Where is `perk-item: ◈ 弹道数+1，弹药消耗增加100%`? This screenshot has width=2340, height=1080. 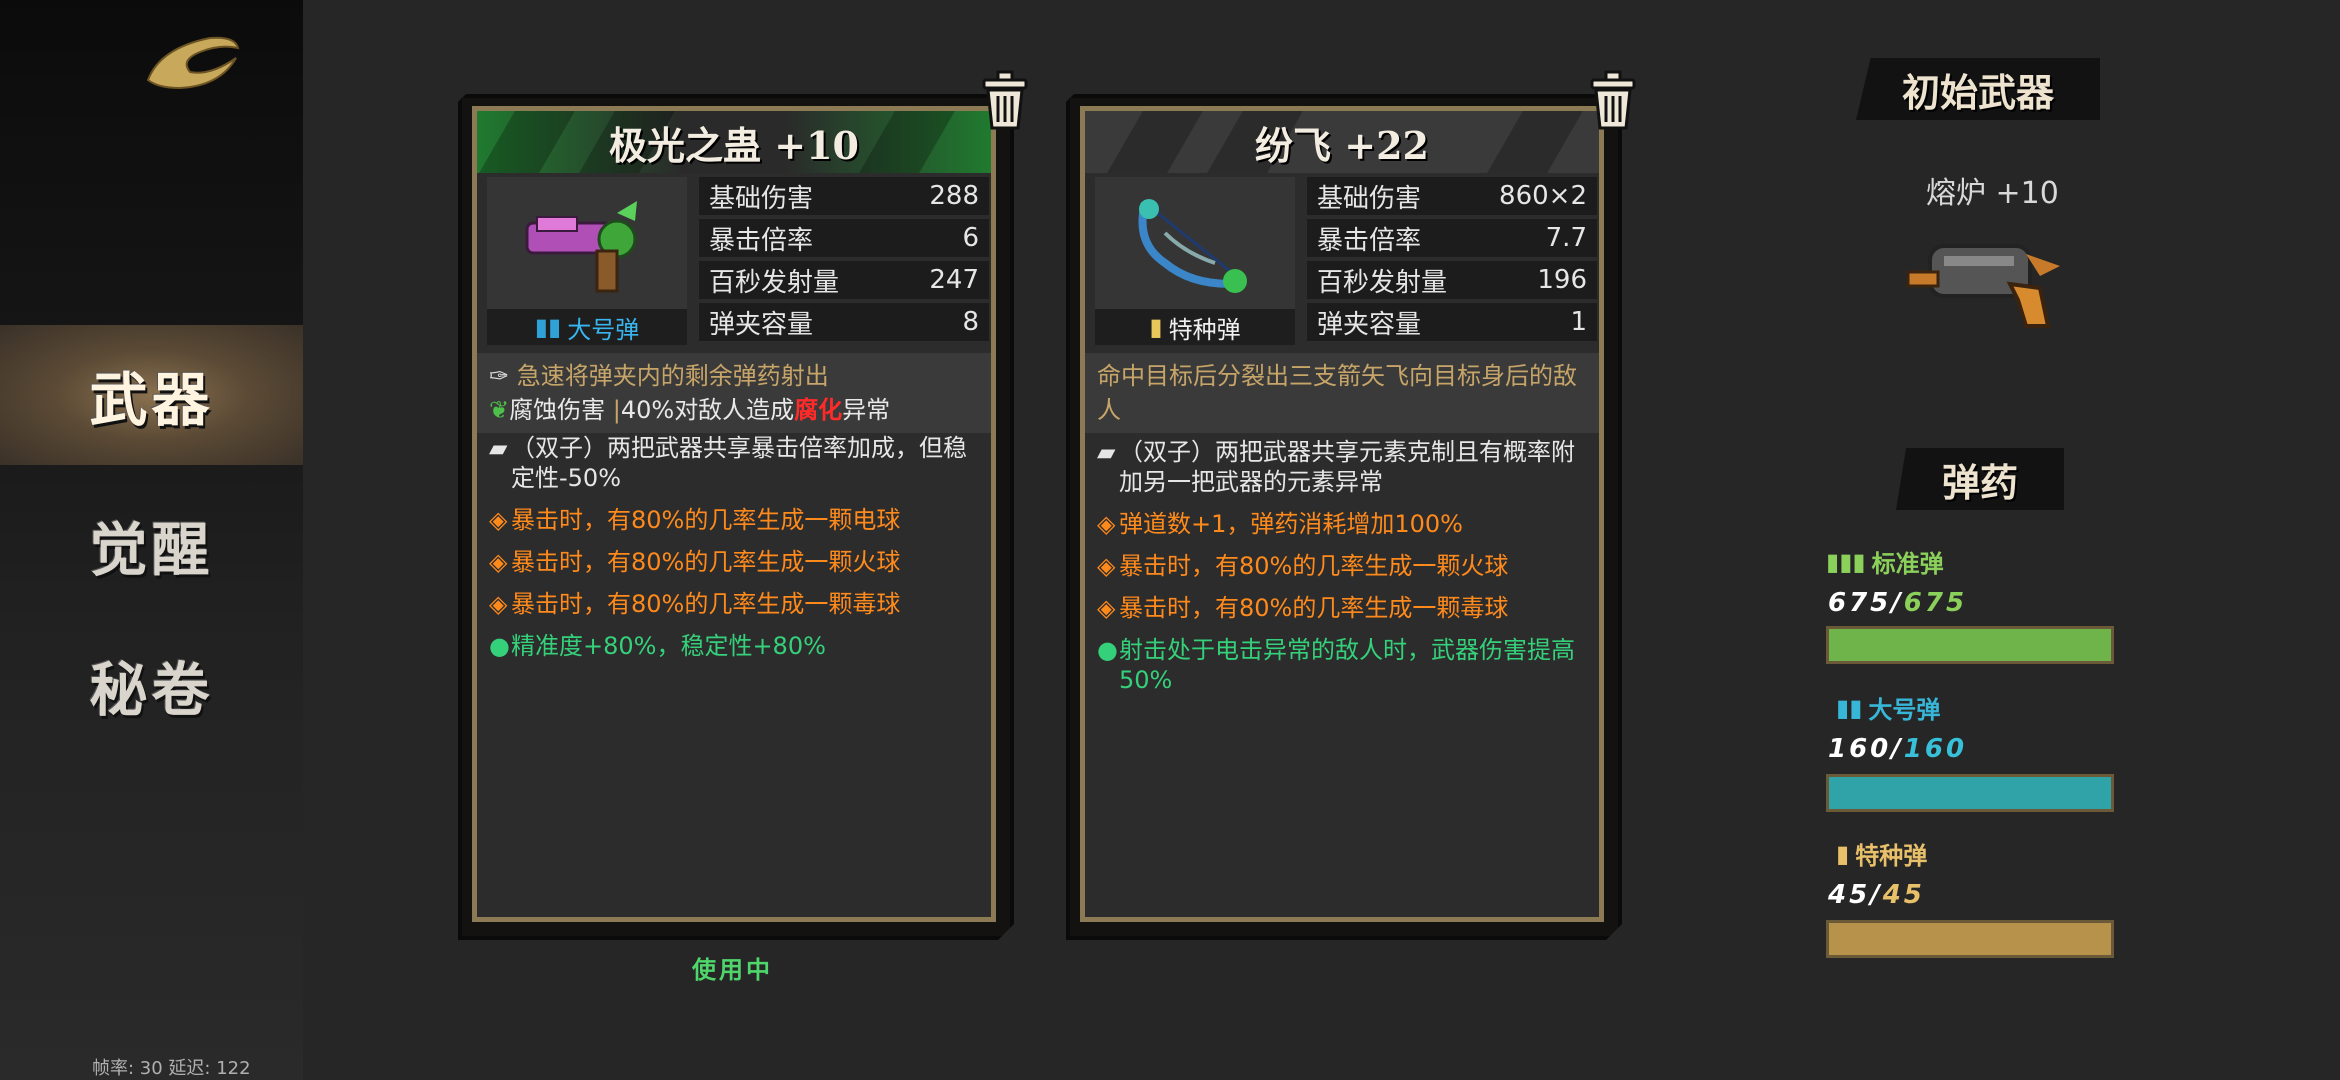
perk-item: ◈ 弹道数+1，弹药消耗增加100% is located at coordinates (1342, 524).